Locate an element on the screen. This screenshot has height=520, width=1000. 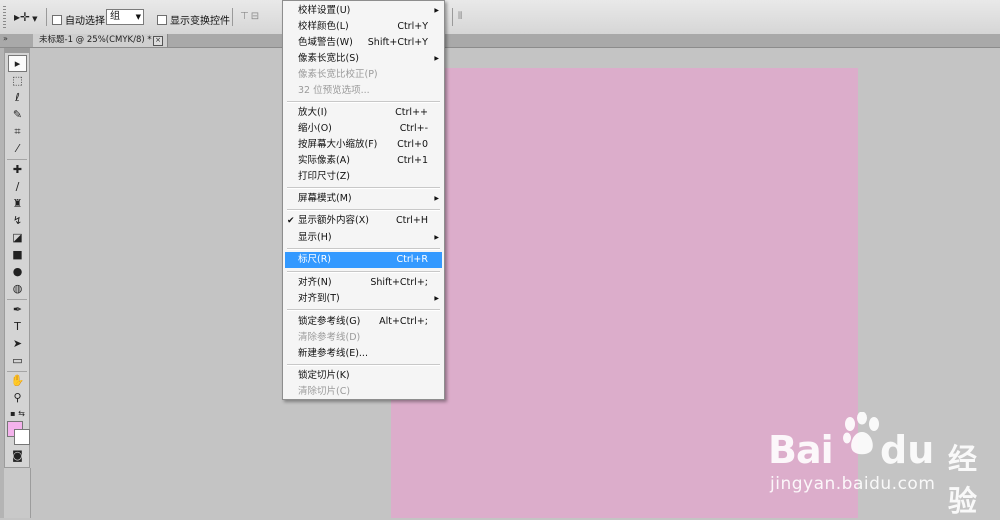
menu-item-lock-slices: 锁定切片(K) is located at coordinates (363, 376).